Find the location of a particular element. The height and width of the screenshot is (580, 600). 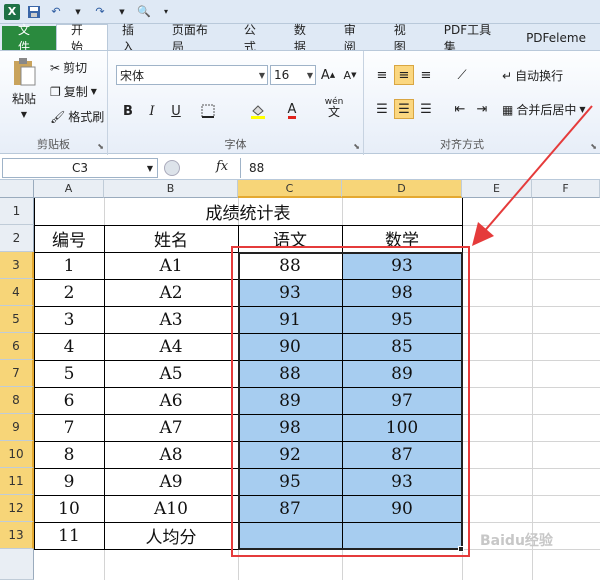

row-header: 1 is located at coordinates (17, 211).